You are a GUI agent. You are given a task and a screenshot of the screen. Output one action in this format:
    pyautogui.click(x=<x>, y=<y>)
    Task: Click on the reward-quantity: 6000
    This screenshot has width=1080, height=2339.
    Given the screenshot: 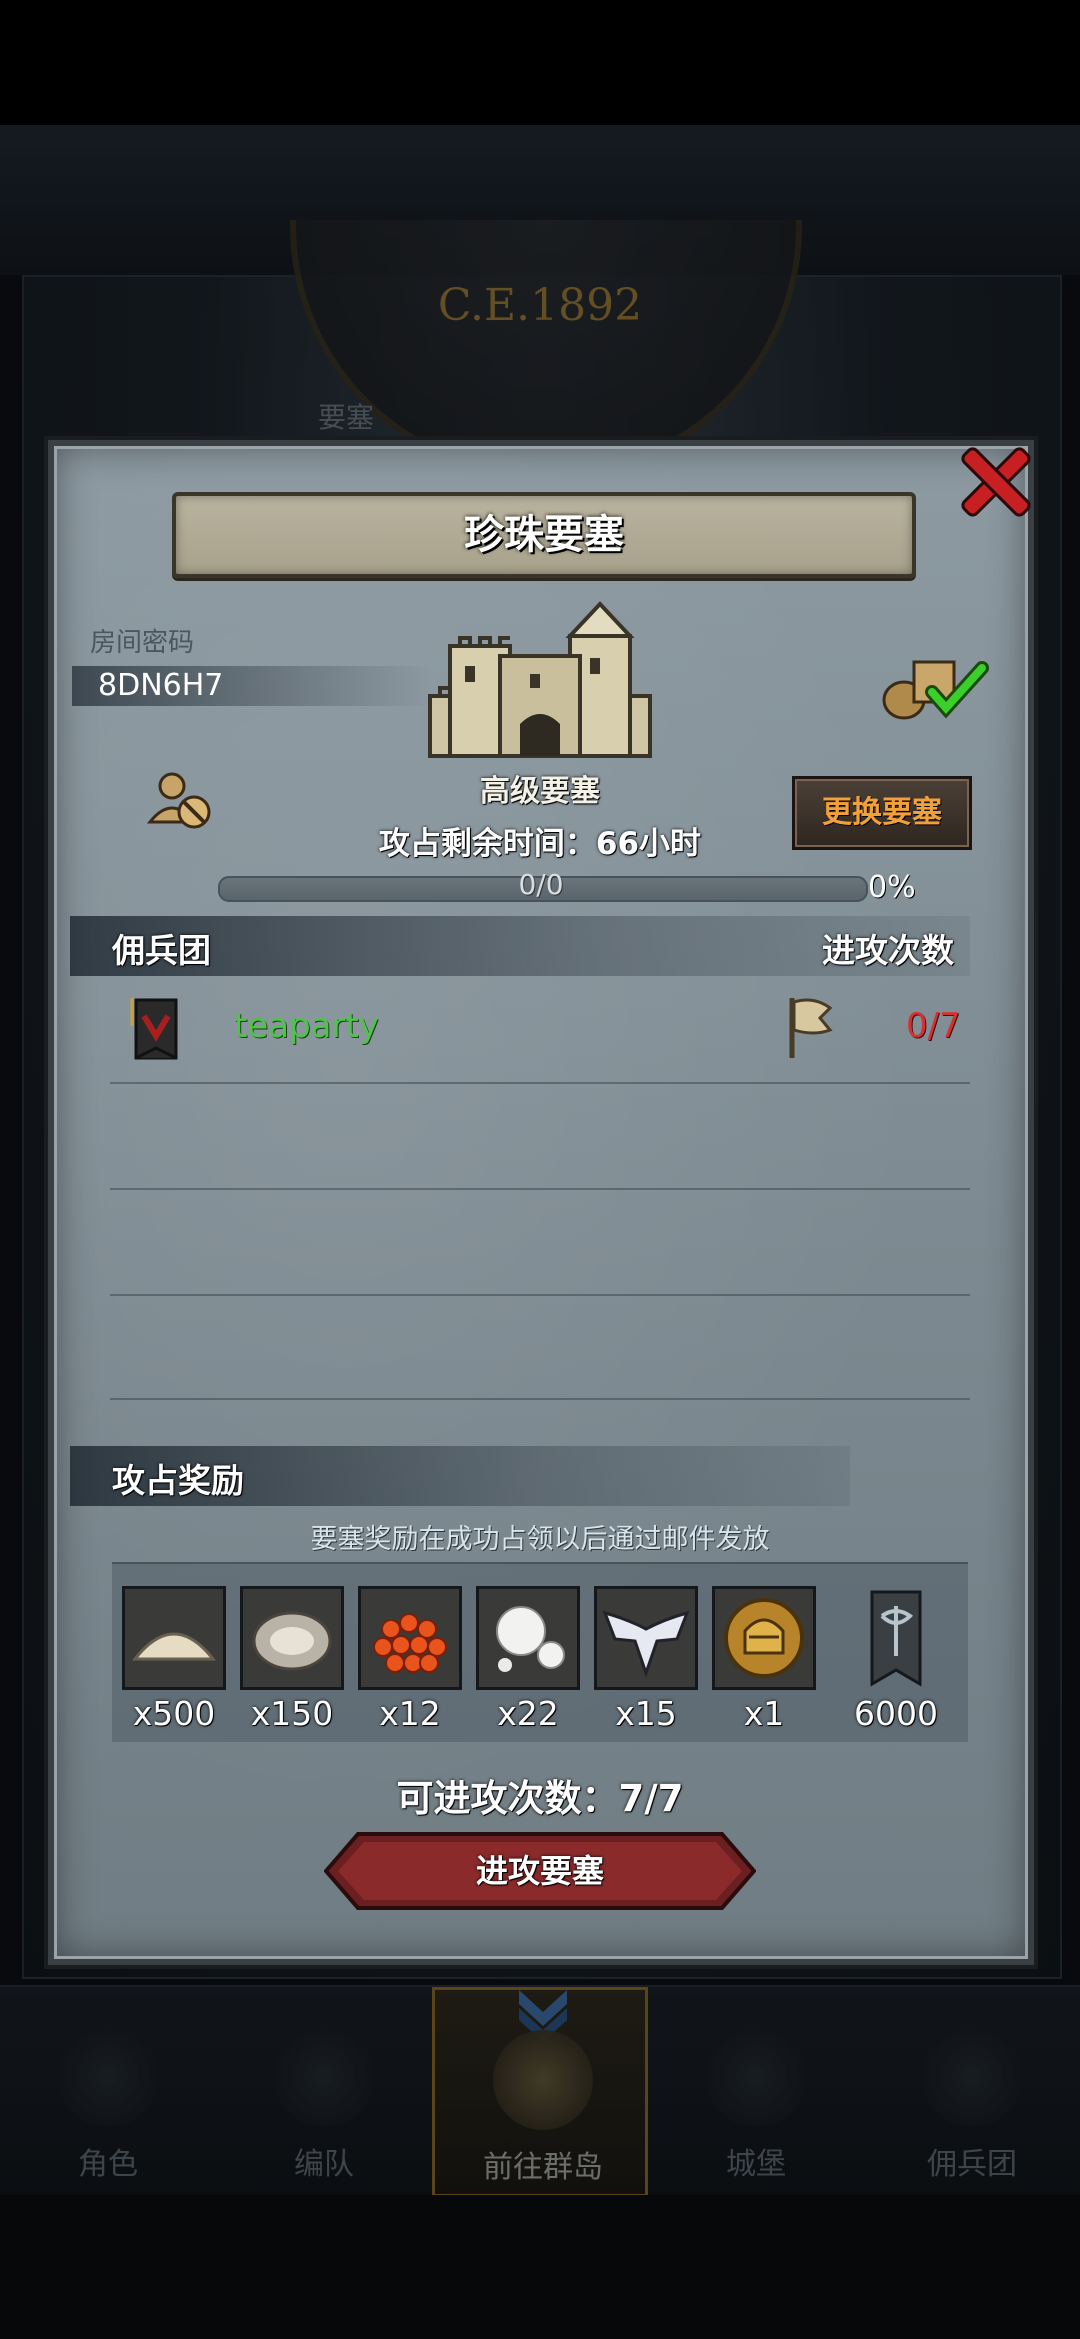 What is the action you would take?
    pyautogui.click(x=896, y=1713)
    